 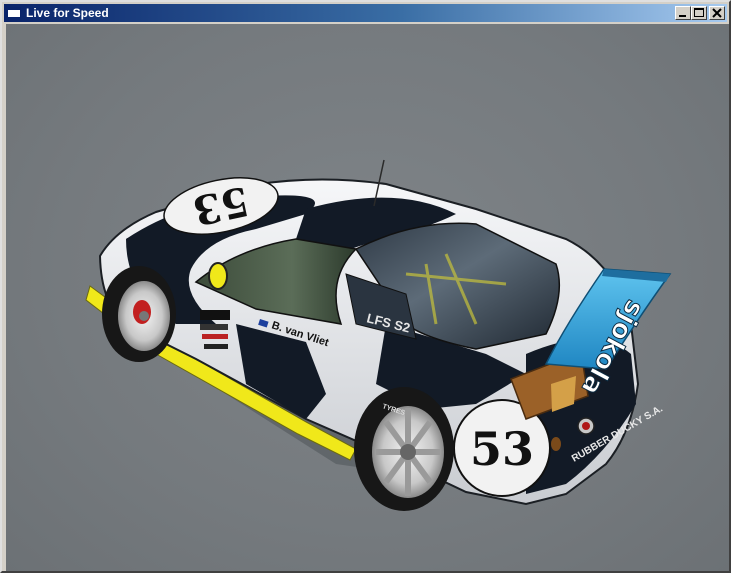 I want to click on tail-light-lens, so click(x=586, y=426).